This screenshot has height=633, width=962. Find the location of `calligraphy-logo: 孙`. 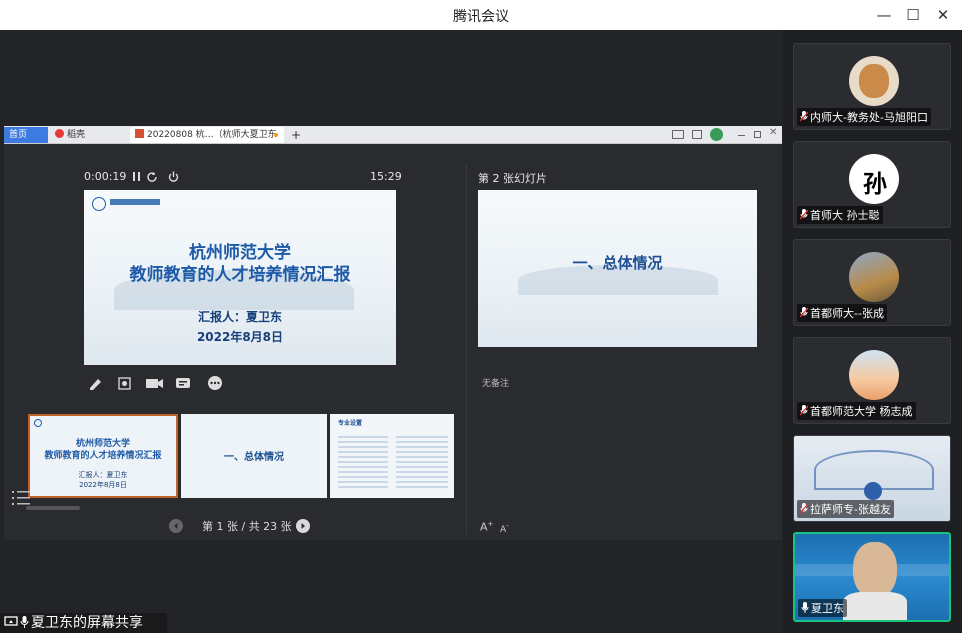

calligraphy-logo: 孙 is located at coordinates (875, 184).